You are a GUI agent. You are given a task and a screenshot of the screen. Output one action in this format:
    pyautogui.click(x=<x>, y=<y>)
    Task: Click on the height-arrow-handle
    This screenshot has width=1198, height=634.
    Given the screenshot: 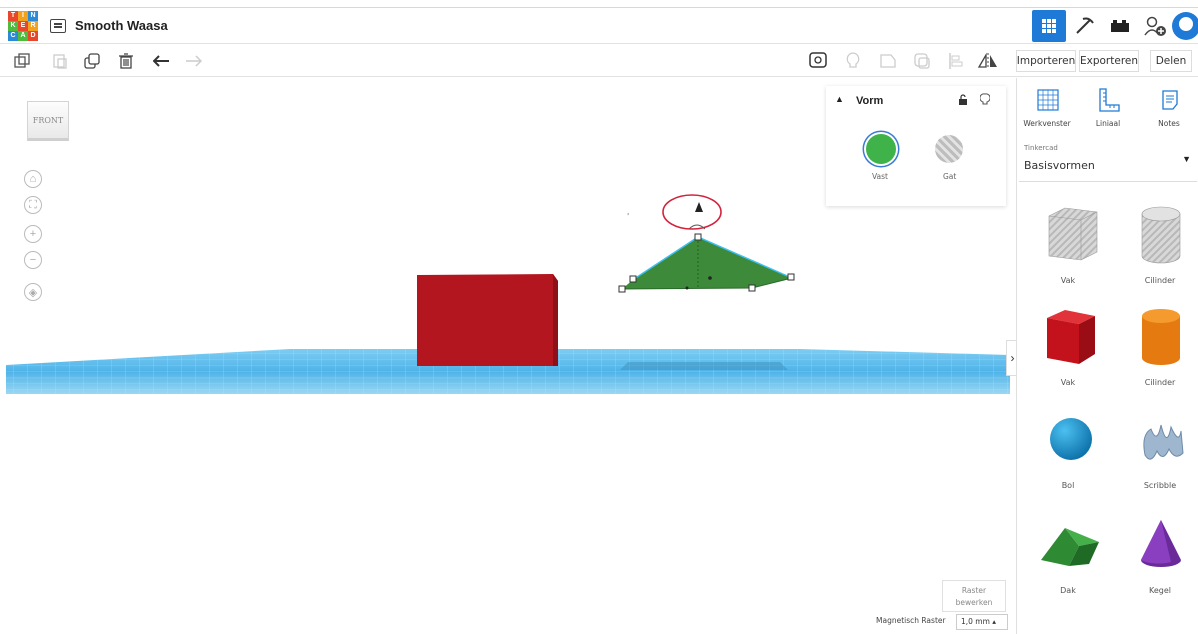 What is the action you would take?
    pyautogui.click(x=699, y=207)
    